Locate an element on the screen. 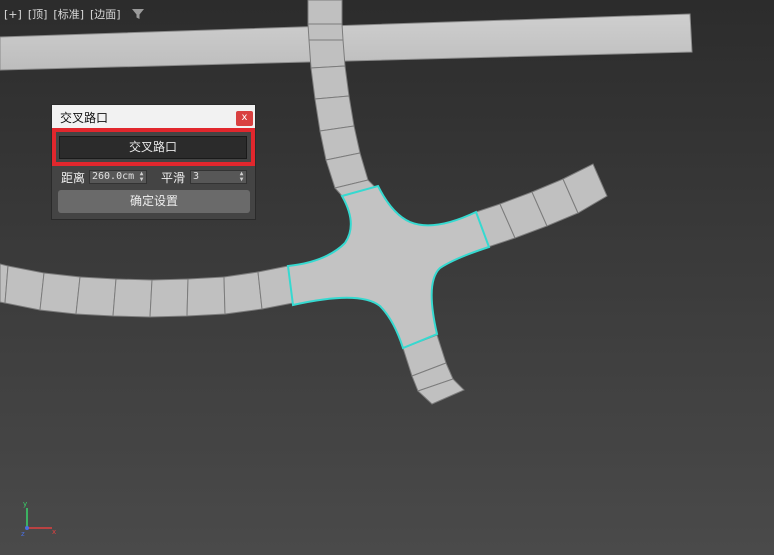  axis-y-label: y is located at coordinates (25, 504).